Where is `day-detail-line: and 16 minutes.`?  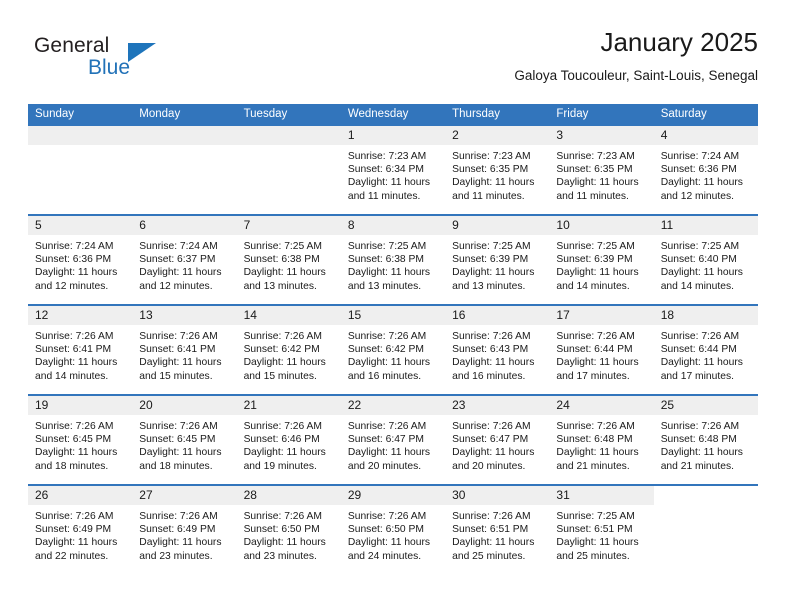
day-detail-line: and 16 minutes. is located at coordinates (489, 376).